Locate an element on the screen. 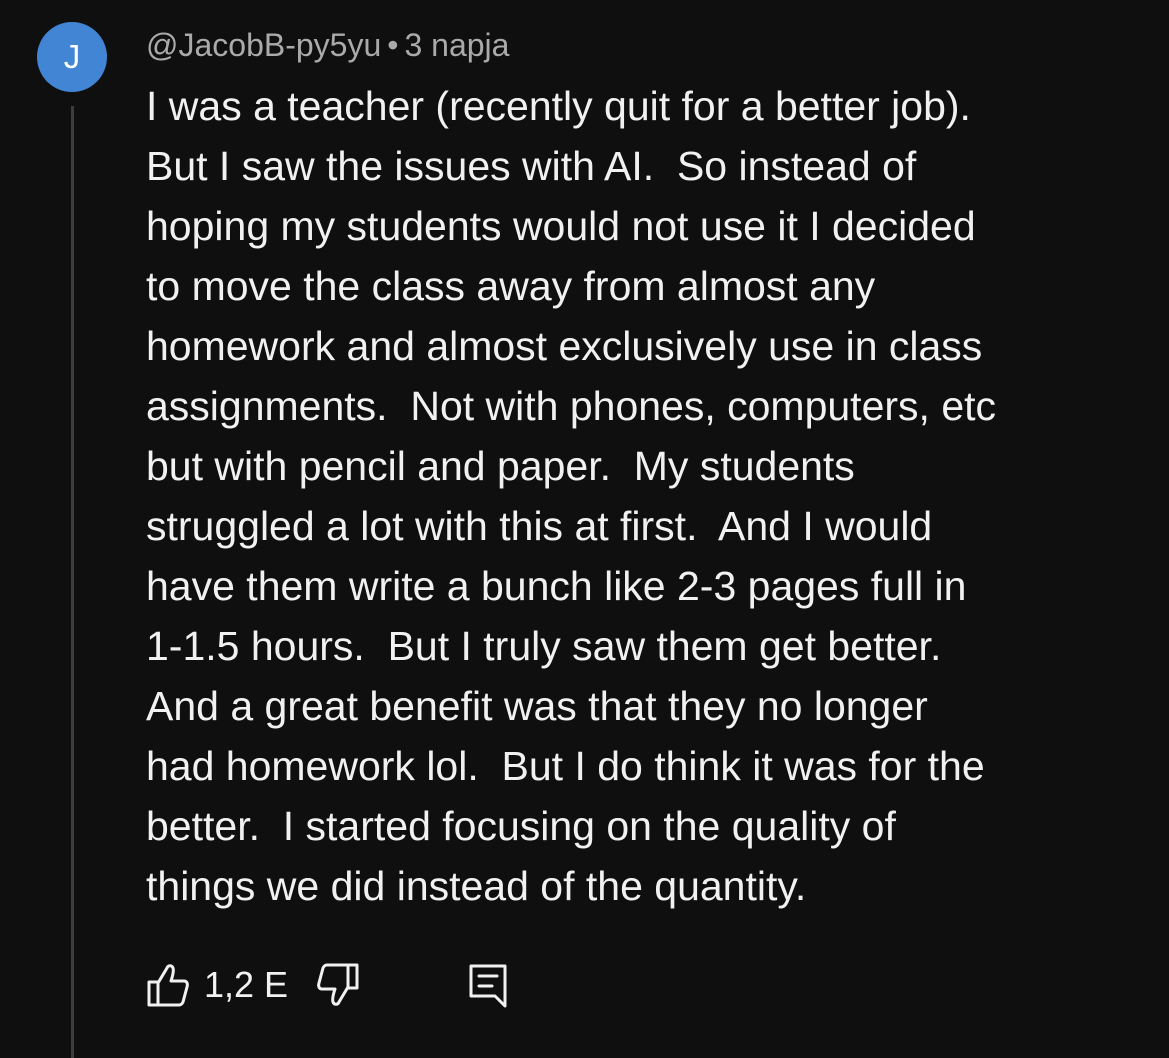 This screenshot has width=1169, height=1058. reply-button is located at coordinates (488, 985).